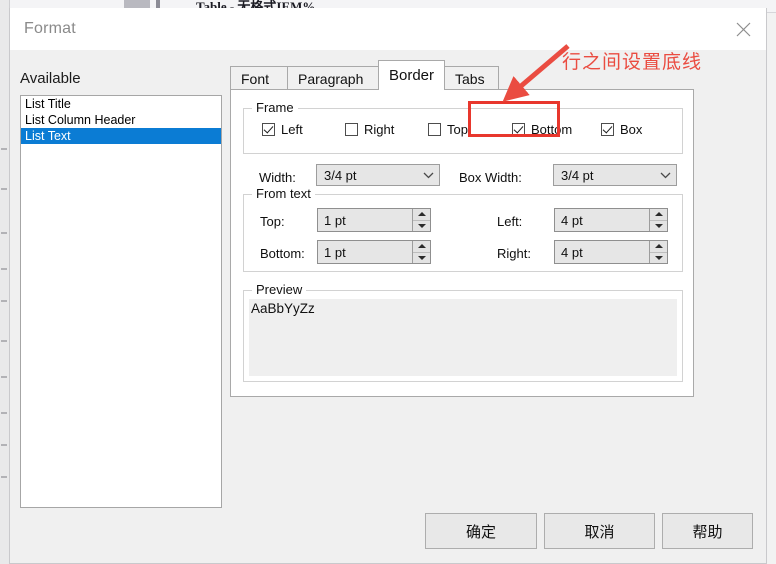 This screenshot has height=564, width=776. Describe the element at coordinates (272, 221) in the screenshot. I see `from-text-top-label: Top:` at that location.